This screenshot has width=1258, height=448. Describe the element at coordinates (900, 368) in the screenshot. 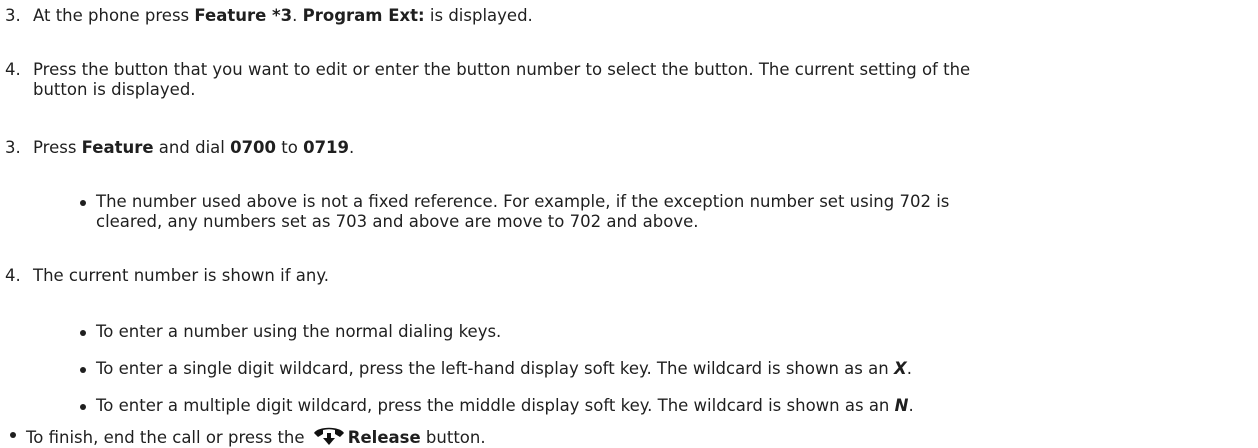

I see `wildcard-x: X` at that location.